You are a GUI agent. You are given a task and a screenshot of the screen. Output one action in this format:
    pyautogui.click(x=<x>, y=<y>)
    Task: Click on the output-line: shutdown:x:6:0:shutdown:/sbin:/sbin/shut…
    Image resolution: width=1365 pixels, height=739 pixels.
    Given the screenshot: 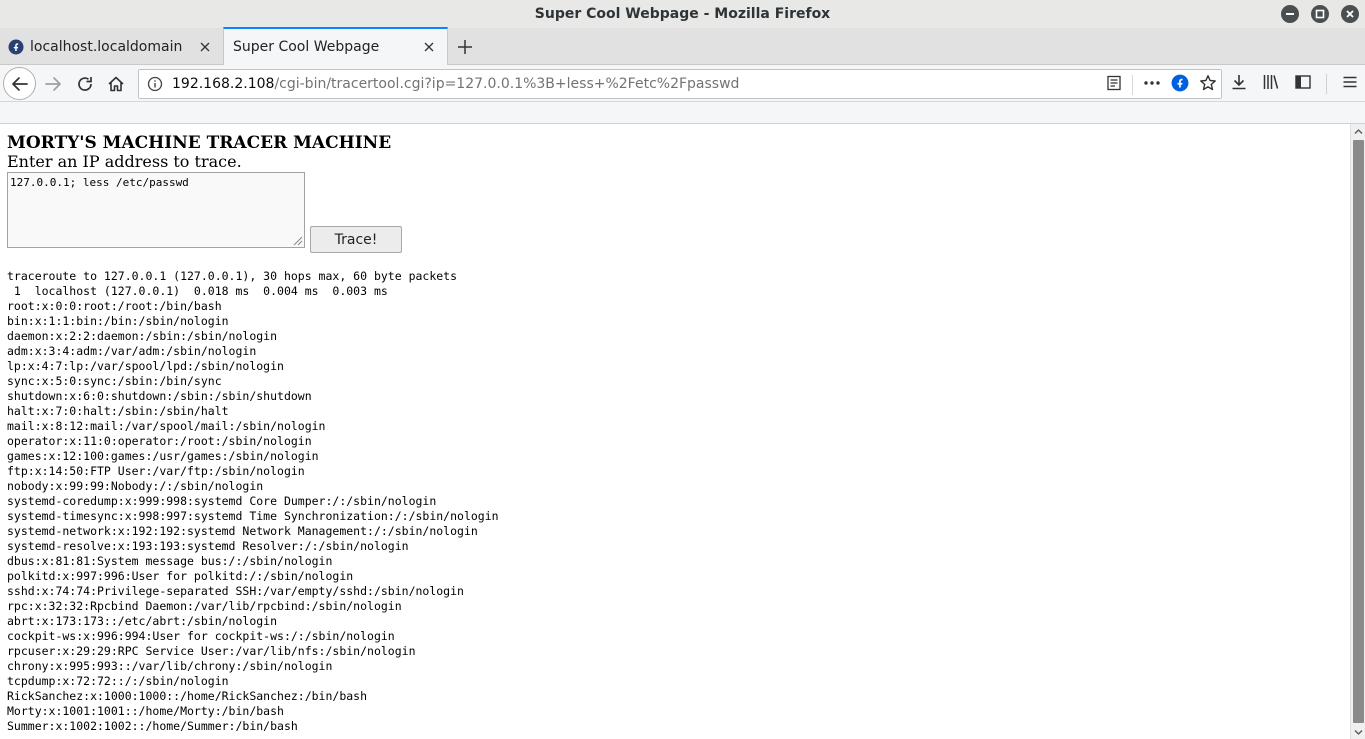 What is the action you would take?
    pyautogui.click(x=159, y=396)
    